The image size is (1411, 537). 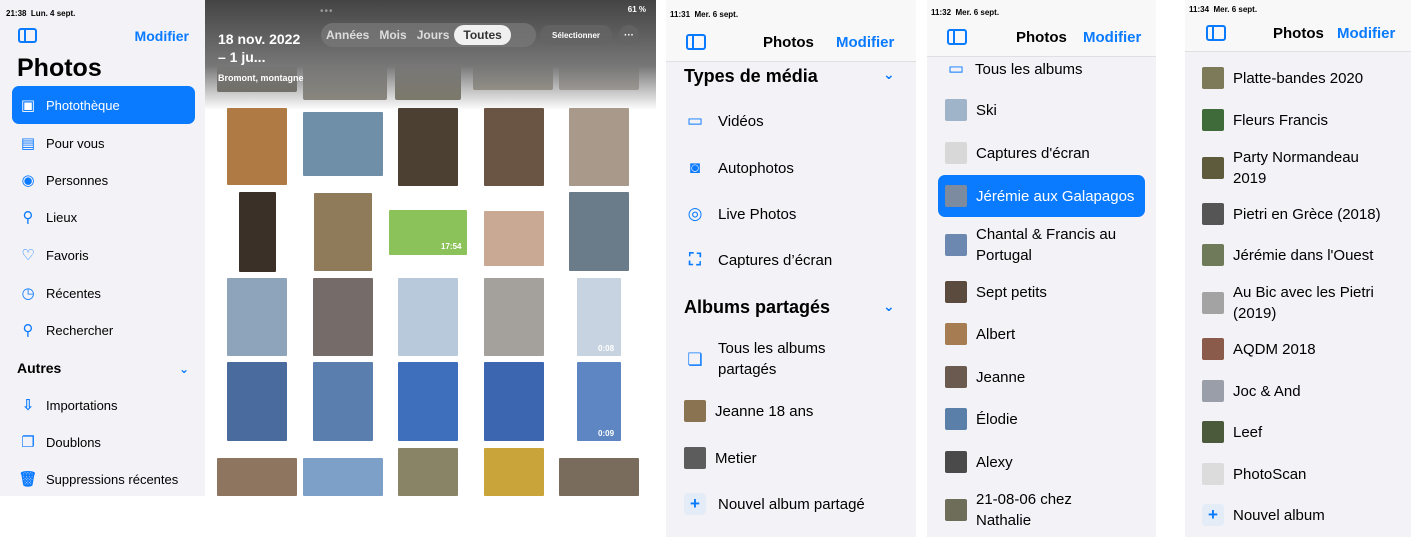 What do you see at coordinates (1265, 120) in the screenshot?
I see `list-item-album: Fleurs Francis` at bounding box center [1265, 120].